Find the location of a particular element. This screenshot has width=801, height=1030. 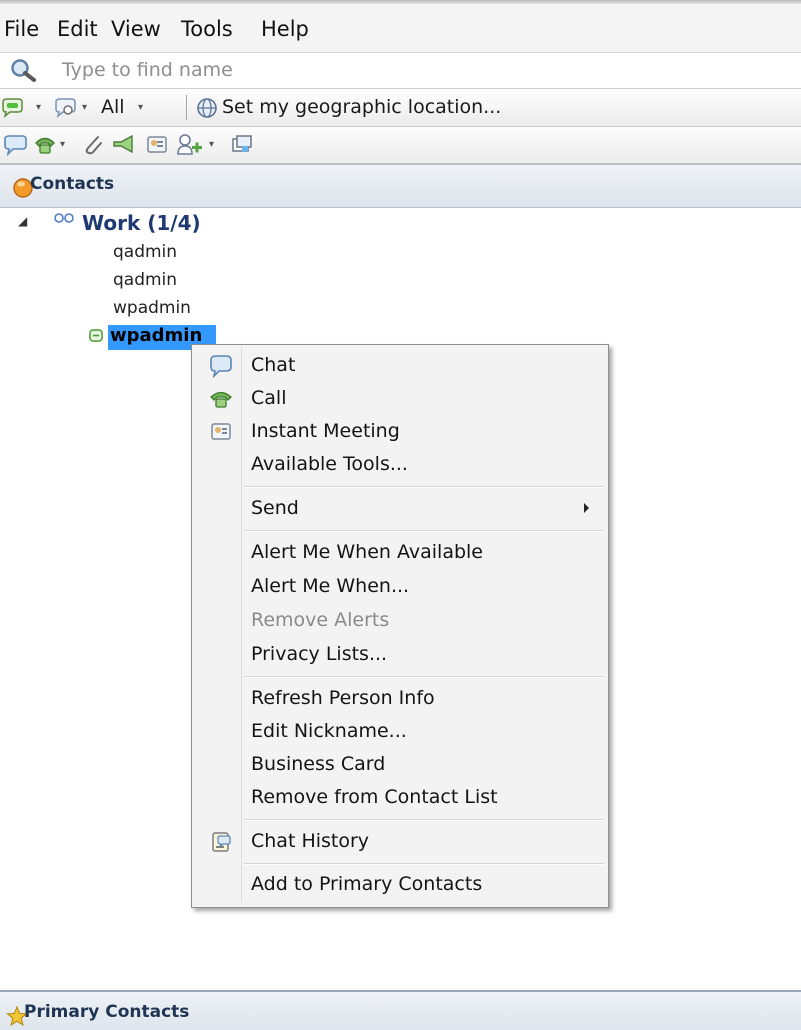

filter-all-dropdown: All is located at coordinates (113, 107).